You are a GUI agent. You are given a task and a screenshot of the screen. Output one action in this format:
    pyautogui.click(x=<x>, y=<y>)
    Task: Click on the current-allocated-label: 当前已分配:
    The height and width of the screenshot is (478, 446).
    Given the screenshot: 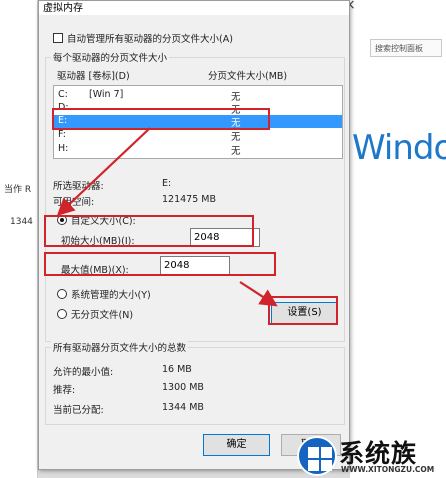 What is the action you would take?
    pyautogui.click(x=78, y=410)
    